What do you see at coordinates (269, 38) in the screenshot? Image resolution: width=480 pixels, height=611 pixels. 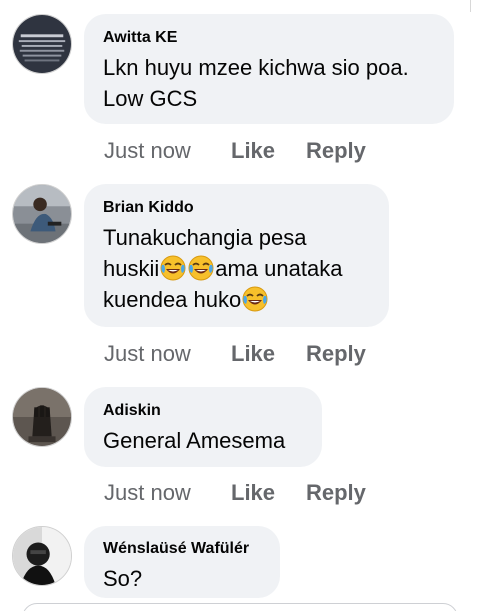 I see `comment-author: Awitta KE` at bounding box center [269, 38].